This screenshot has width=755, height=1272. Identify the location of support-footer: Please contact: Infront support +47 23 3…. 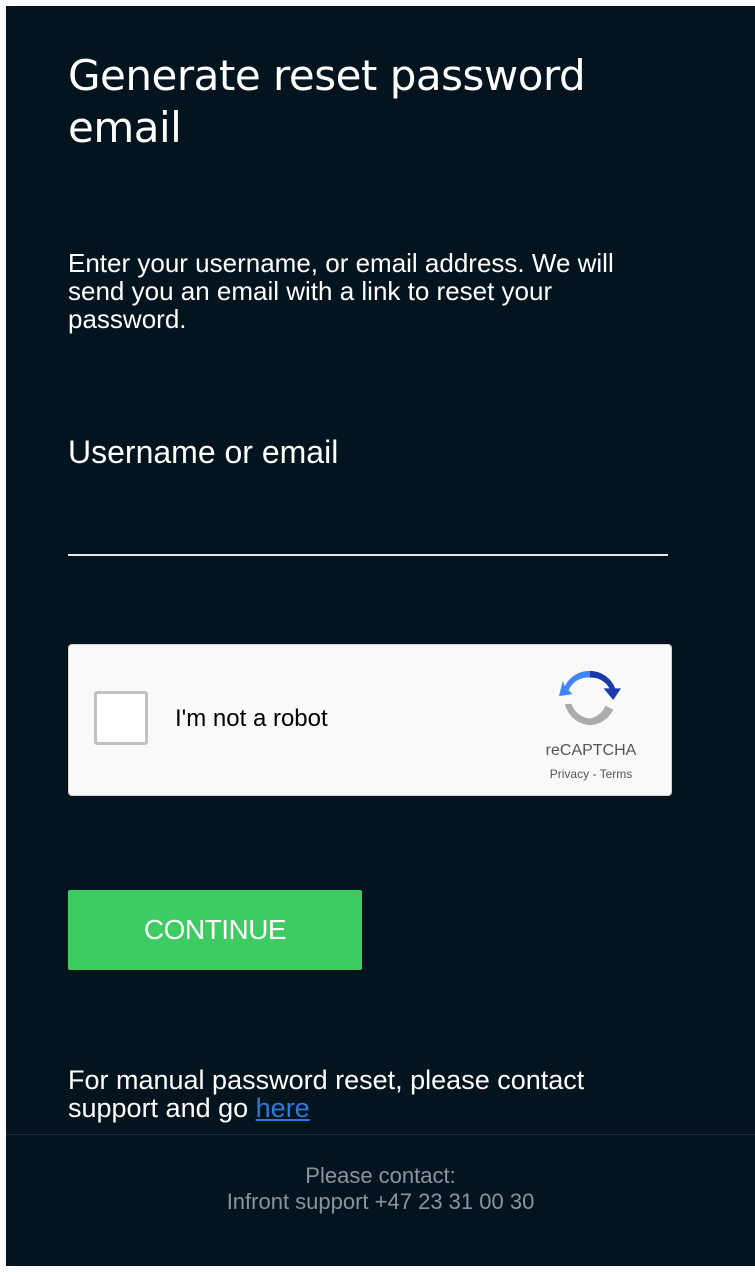
(380, 1200).